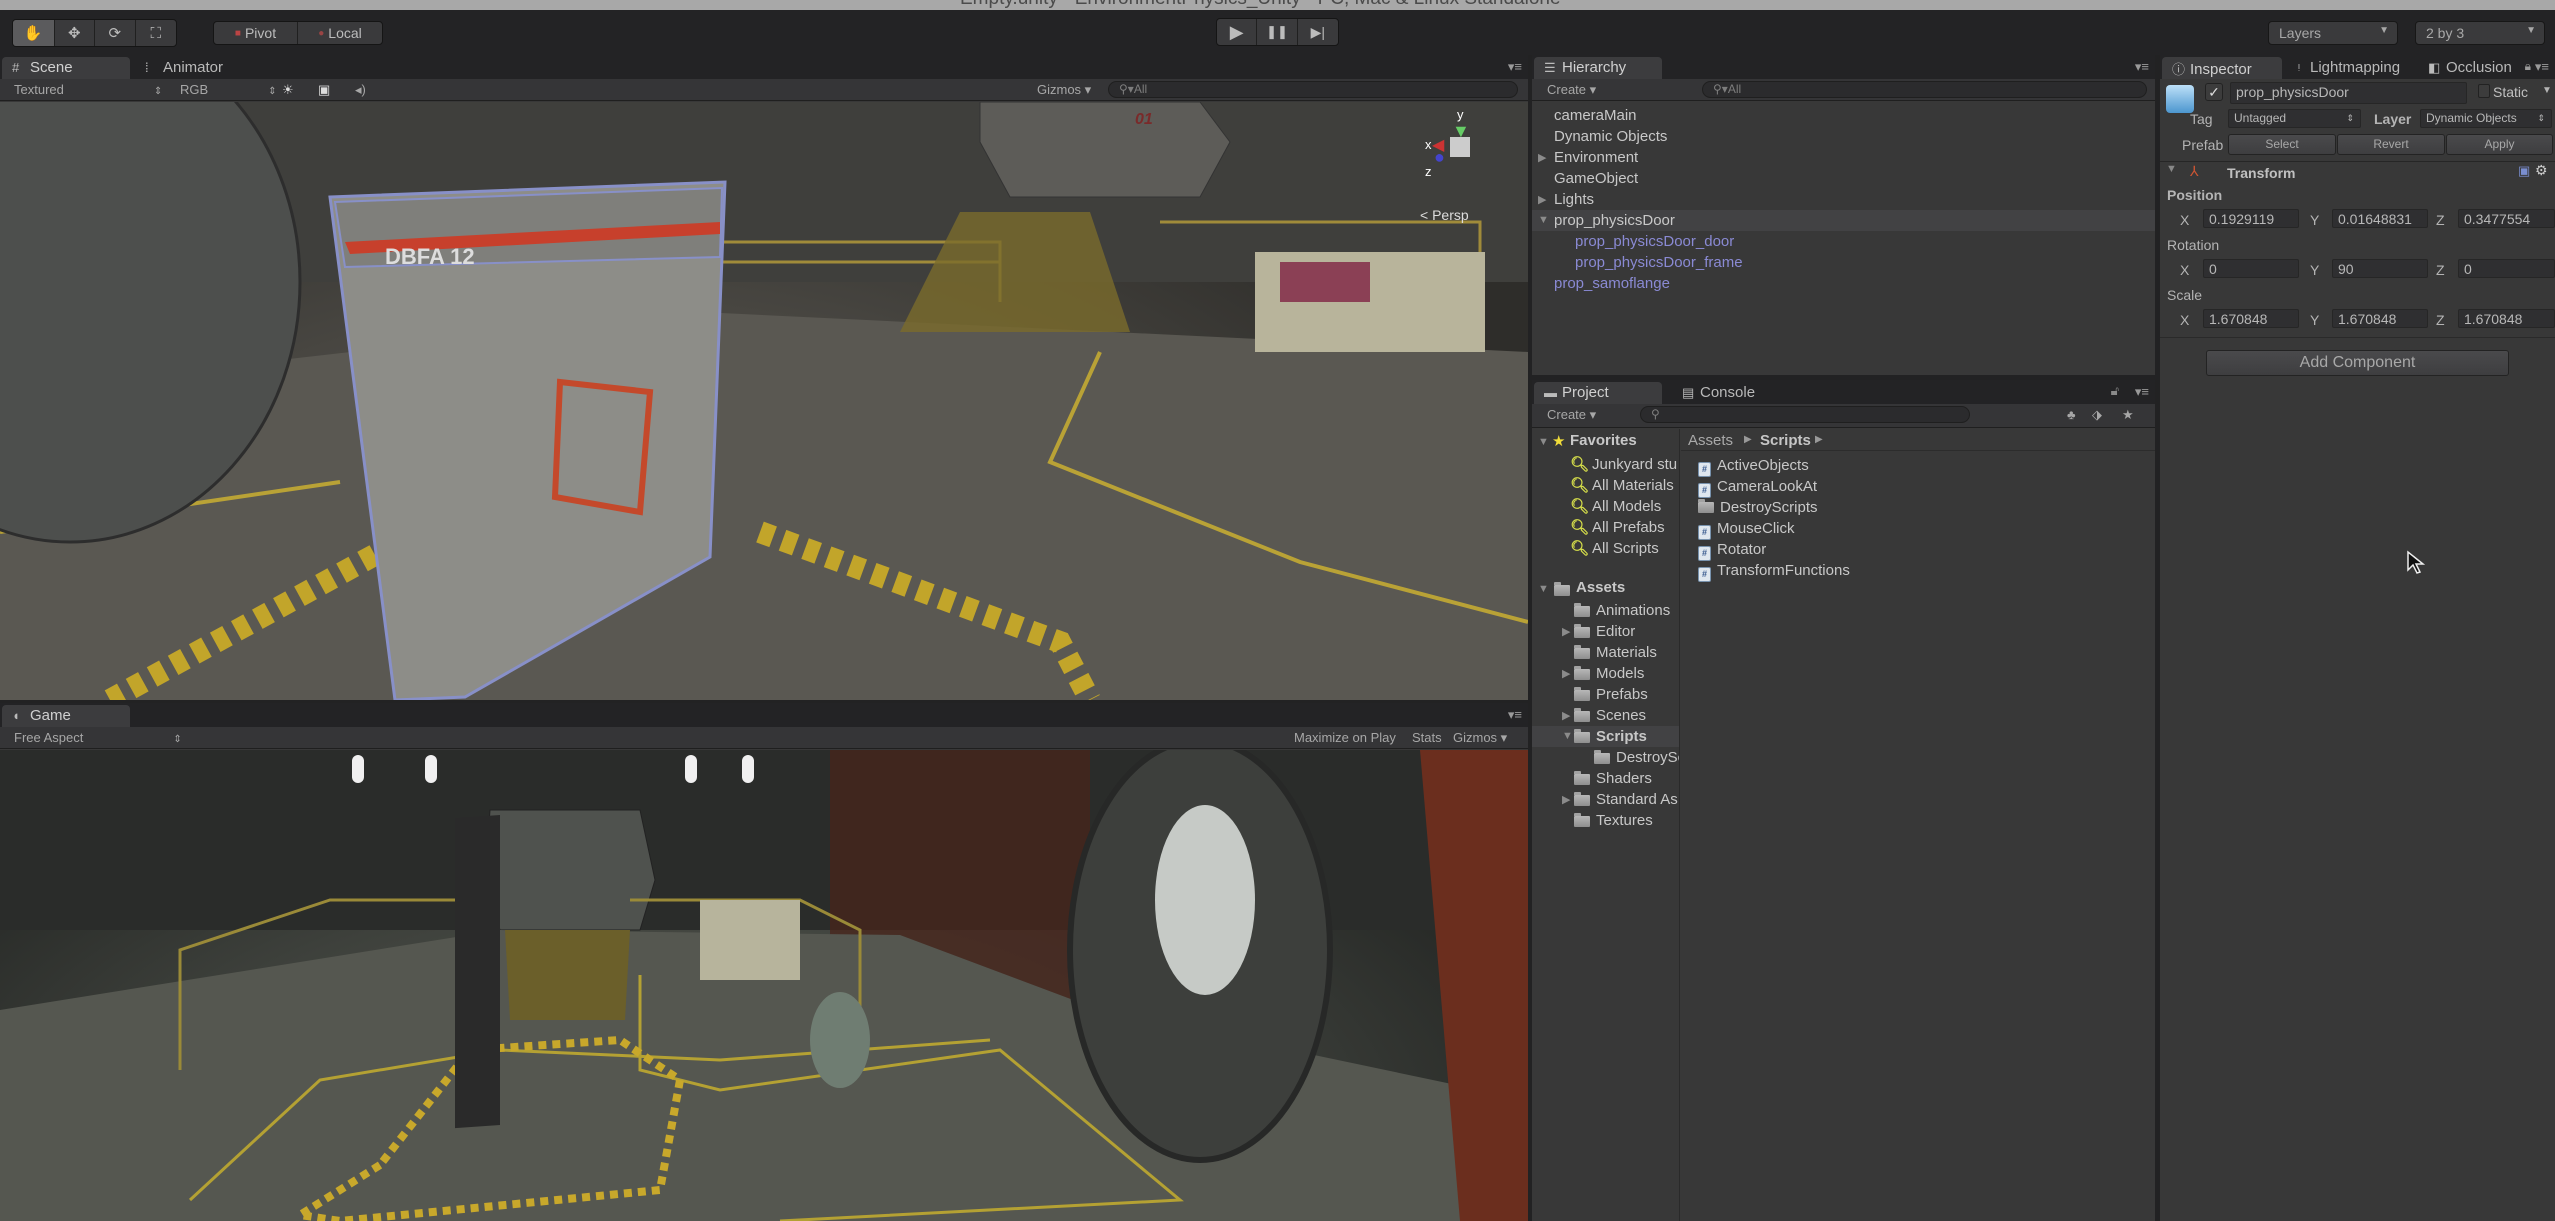 The image size is (2555, 1221). I want to click on asset-folder-item: DestroySc, so click(1605, 757).